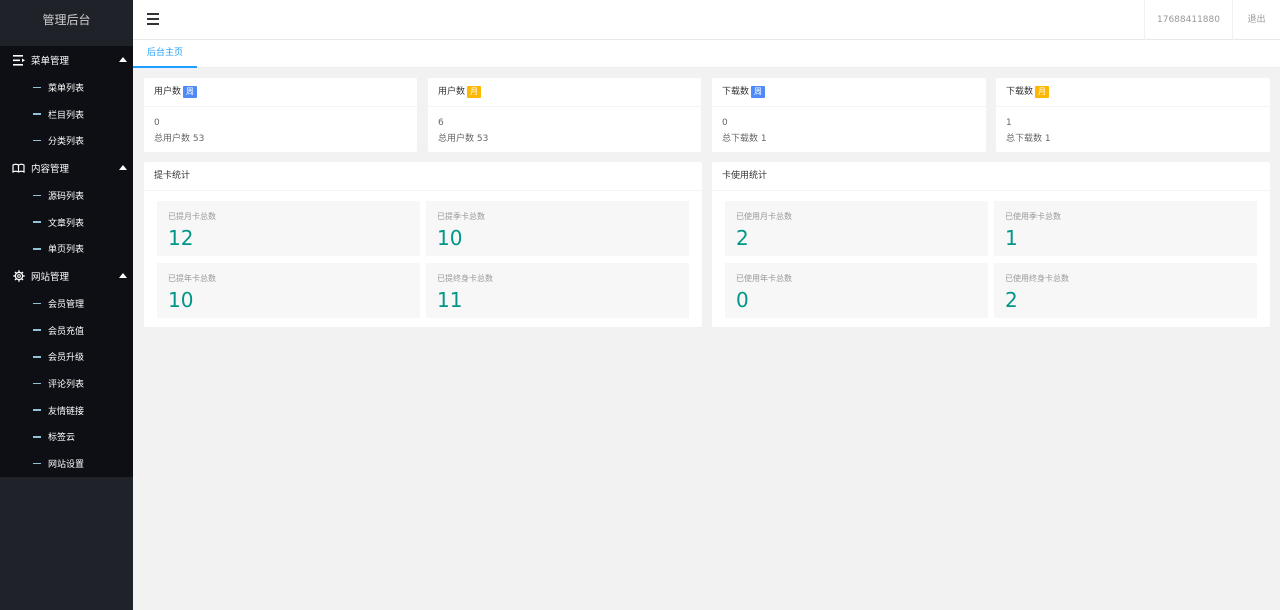 The width and height of the screenshot is (1280, 610). I want to click on stat-box: 已提年卡总数 10, so click(288, 290).